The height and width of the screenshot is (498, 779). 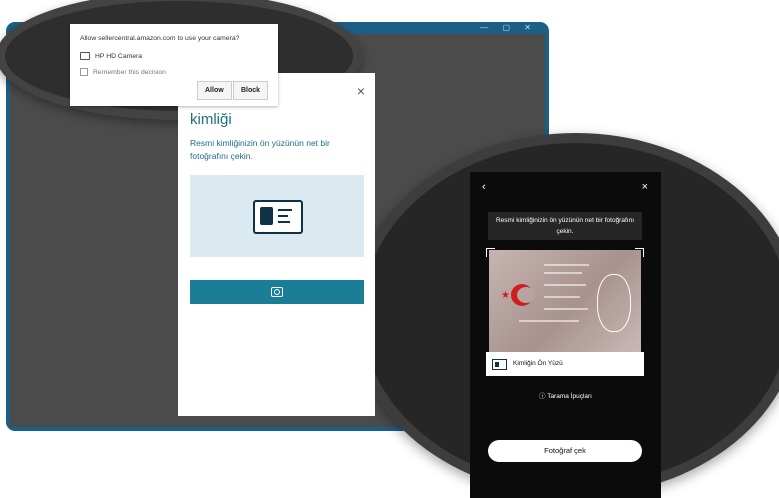 I want to click on card-side-label: Kimliğin Ön Yüzü, so click(x=565, y=364).